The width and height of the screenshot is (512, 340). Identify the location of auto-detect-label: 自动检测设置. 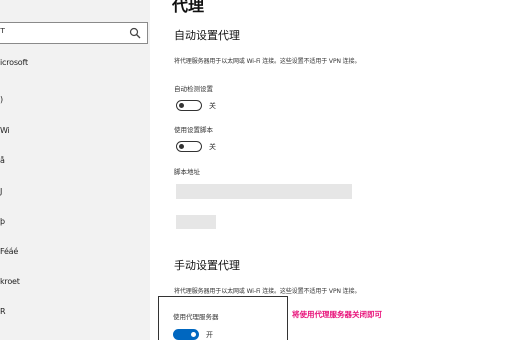
(193, 89).